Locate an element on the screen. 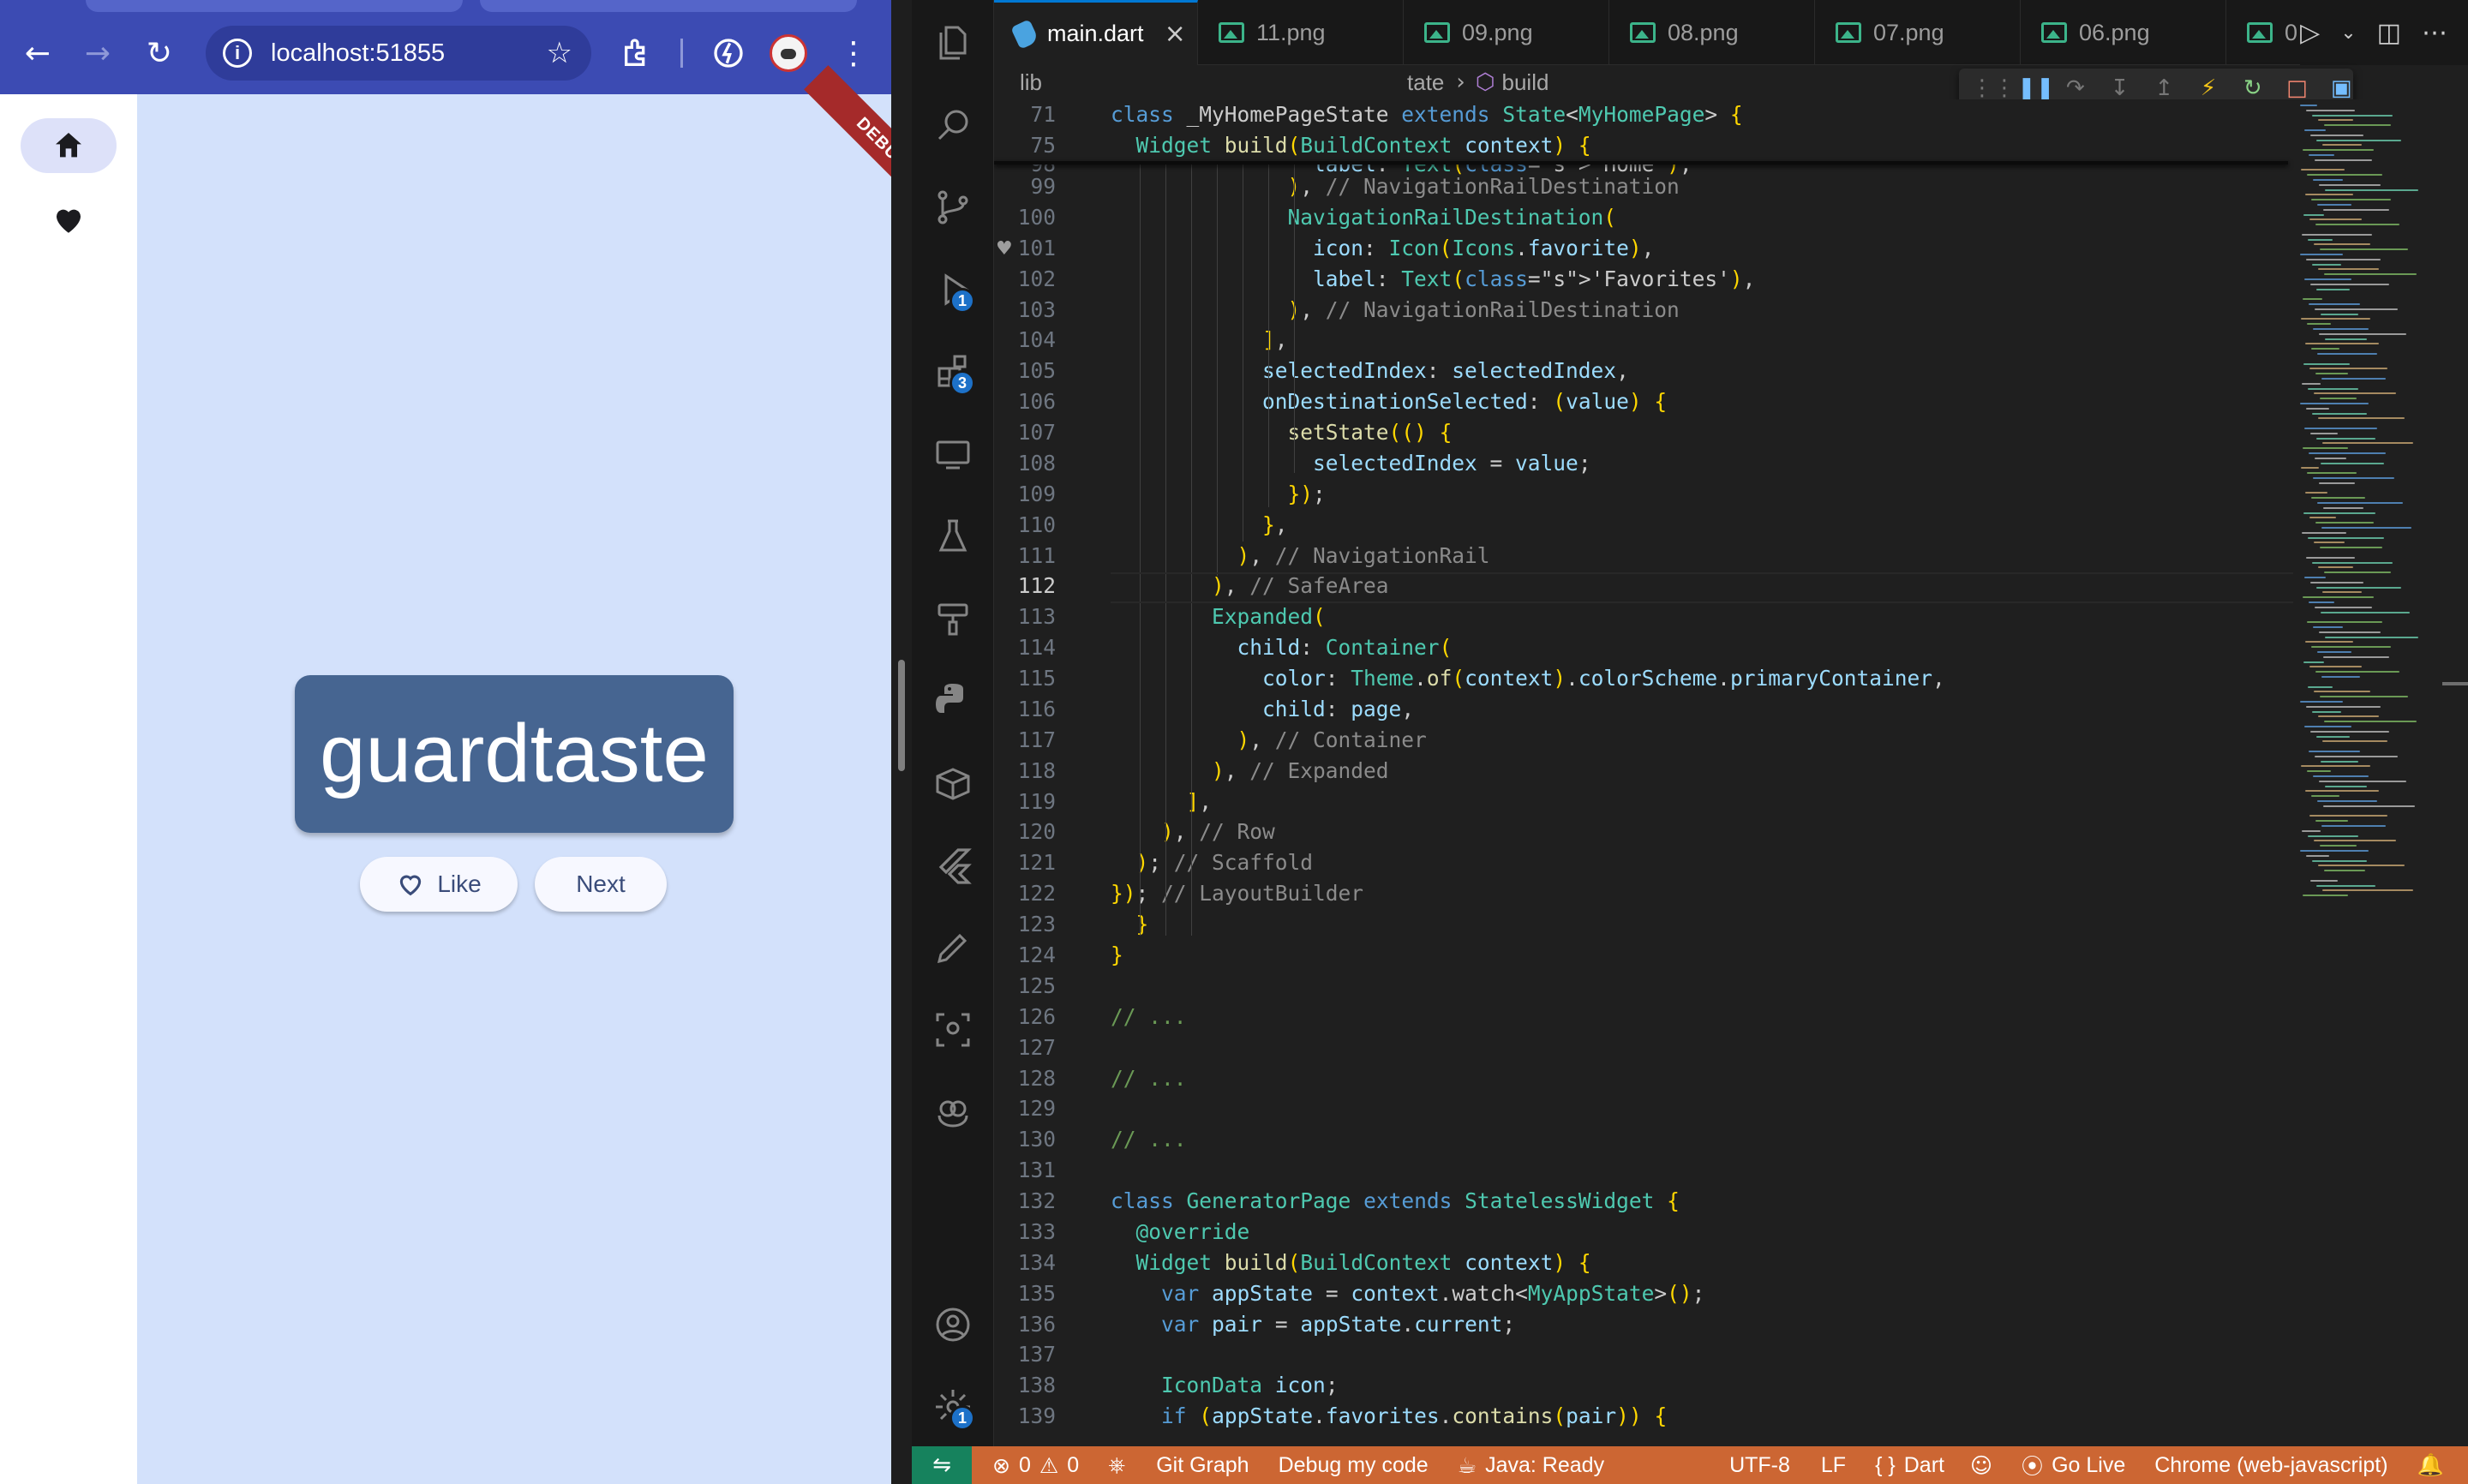  extensions-icon: 3 is located at coordinates (953, 372).